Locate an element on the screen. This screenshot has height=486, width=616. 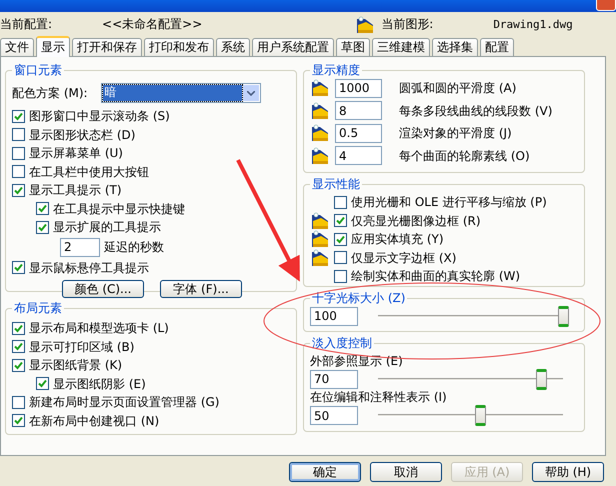
slider-label: 在位编辑和注释性表示 (I) is located at coordinates (379, 397).